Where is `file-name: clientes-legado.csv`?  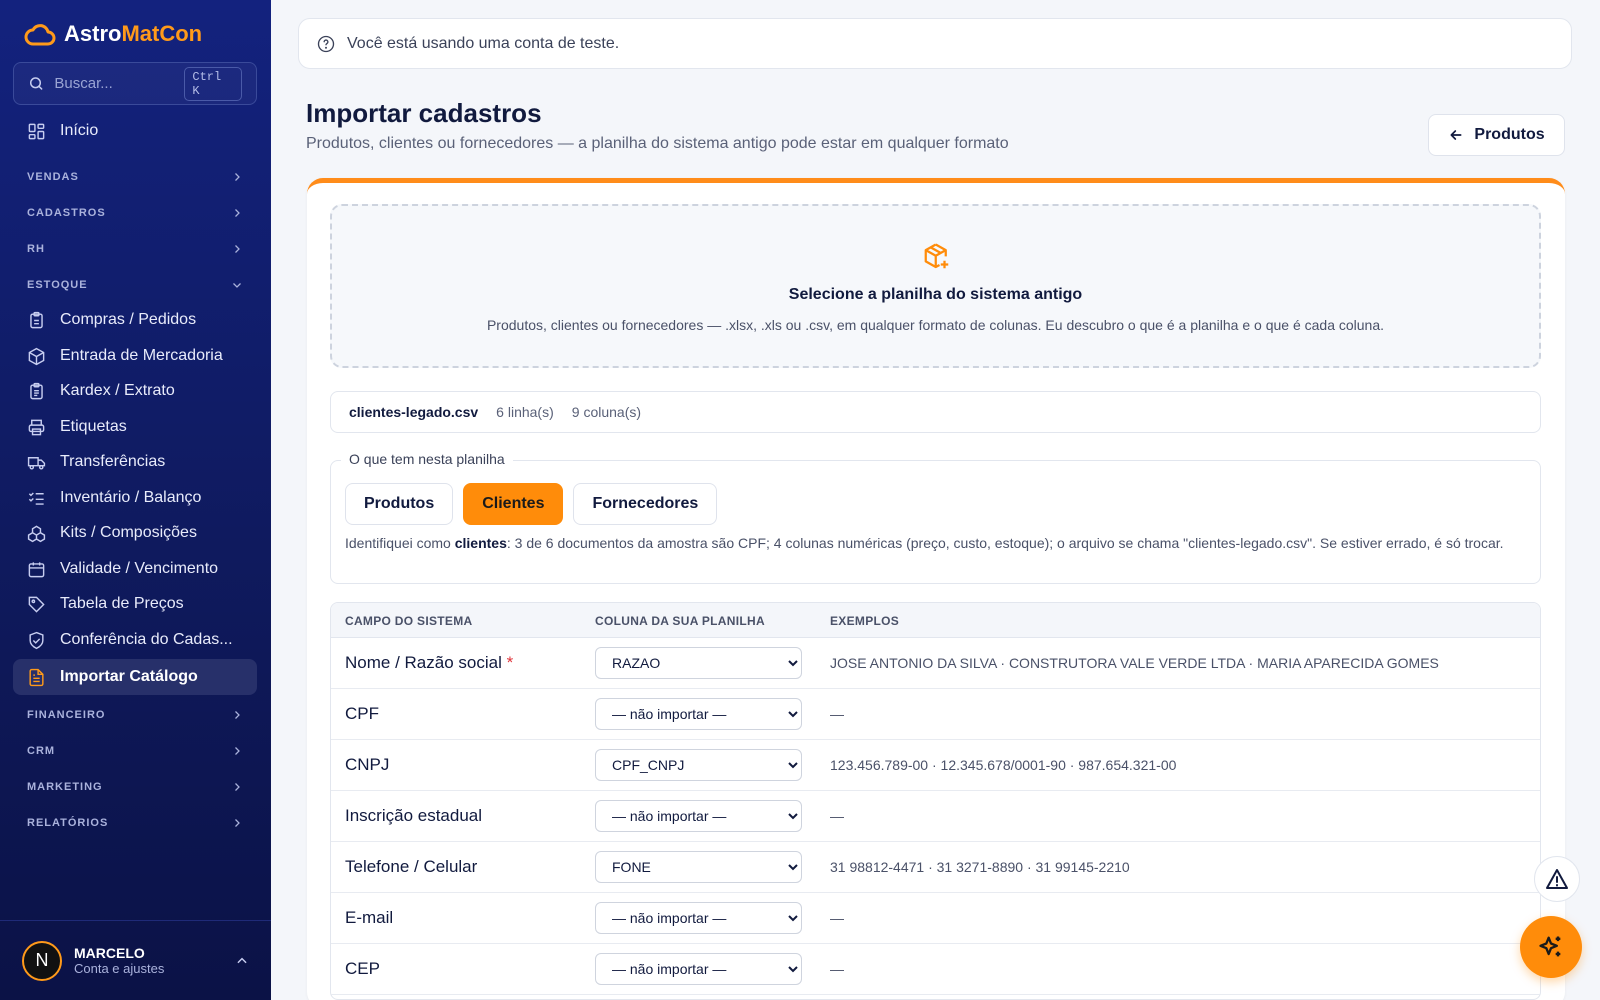 file-name: clientes-legado.csv is located at coordinates (414, 412).